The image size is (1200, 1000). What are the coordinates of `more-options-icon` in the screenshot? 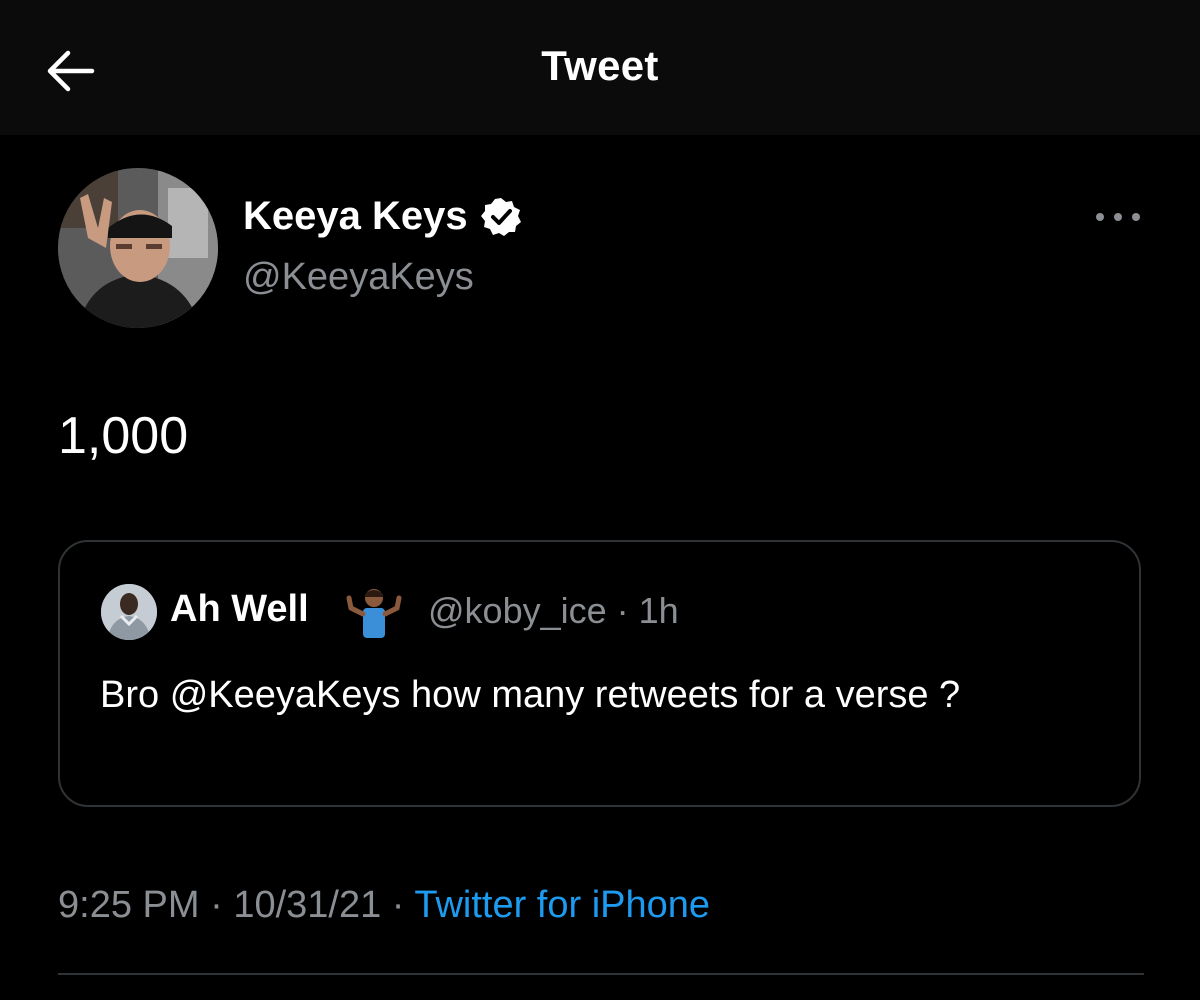 It's located at (1118, 217).